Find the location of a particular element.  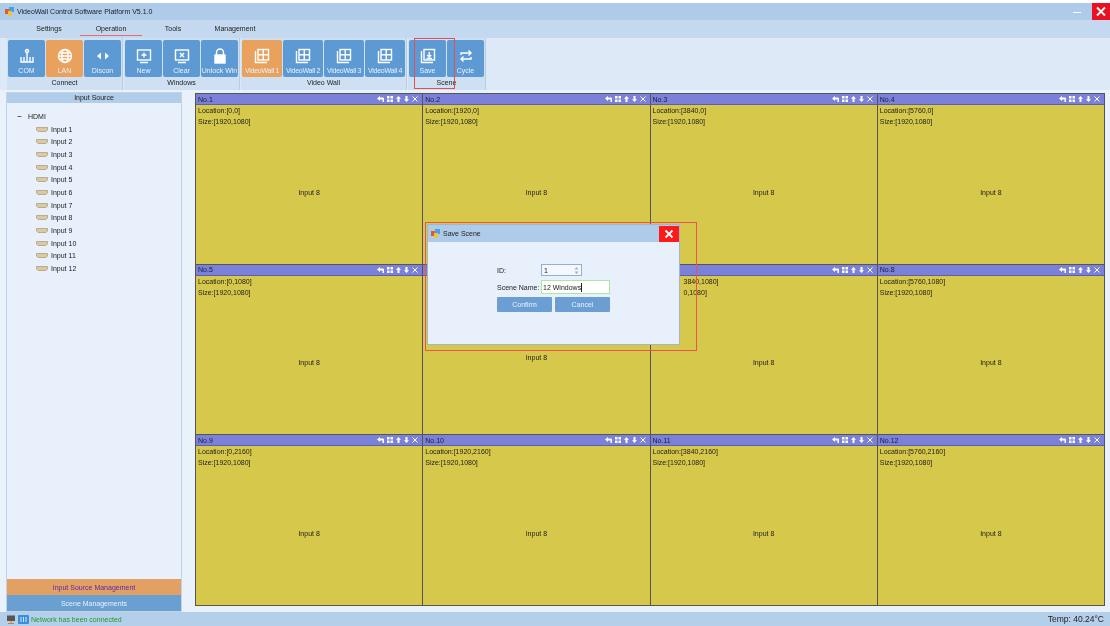

clear-window-icon is located at coordinates (181, 56).